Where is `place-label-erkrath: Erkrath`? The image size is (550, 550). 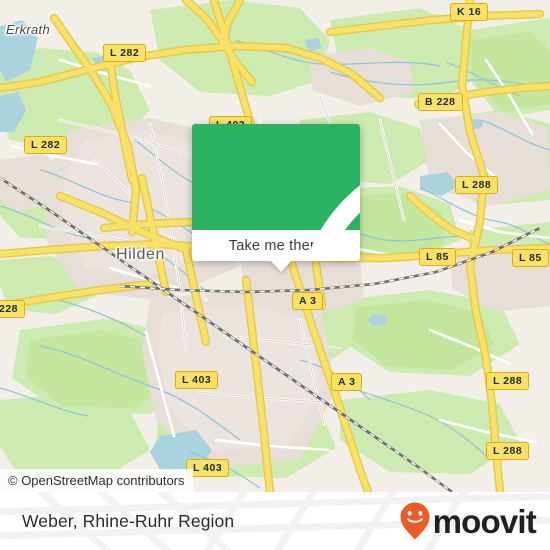 place-label-erkrath: Erkrath is located at coordinates (28, 29).